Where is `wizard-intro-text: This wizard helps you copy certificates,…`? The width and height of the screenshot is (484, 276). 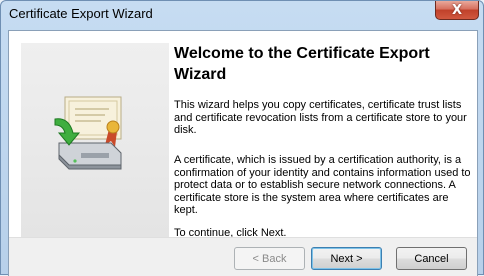
wizard-intro-text: This wizard helps you copy certificates,… is located at coordinates (320, 117).